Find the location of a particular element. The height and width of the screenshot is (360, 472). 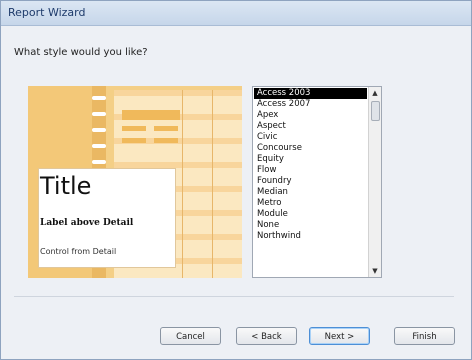

style-list-item: Foundry is located at coordinates (310, 181).